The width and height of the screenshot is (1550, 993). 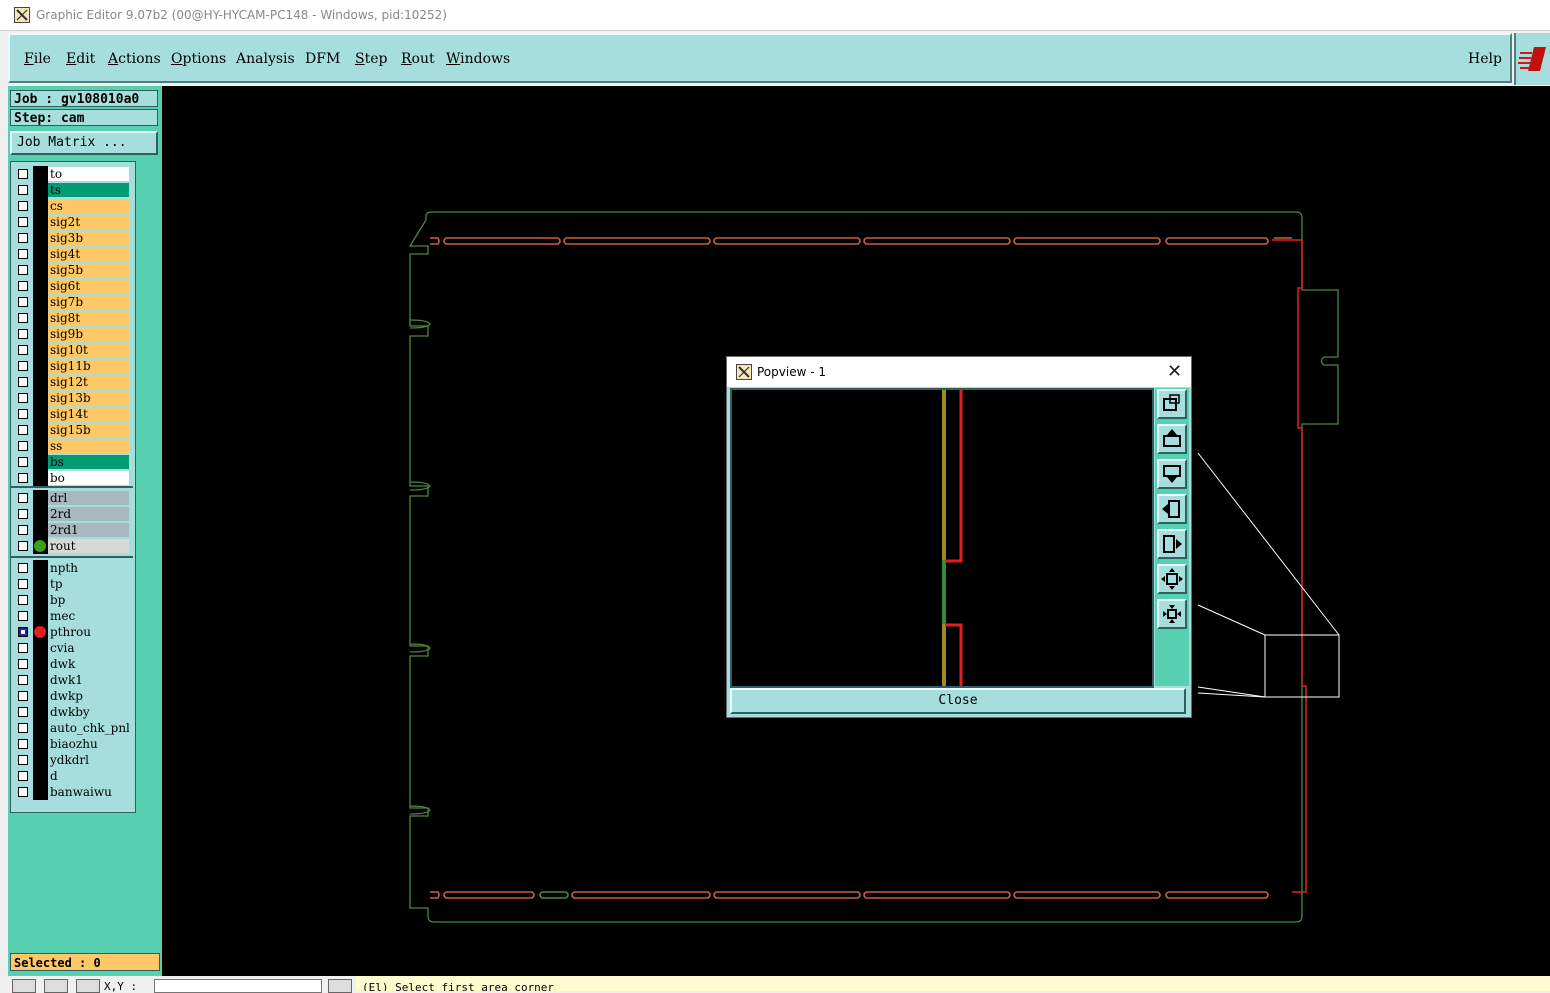 I want to click on layer-row: d, so click(x=72, y=776).